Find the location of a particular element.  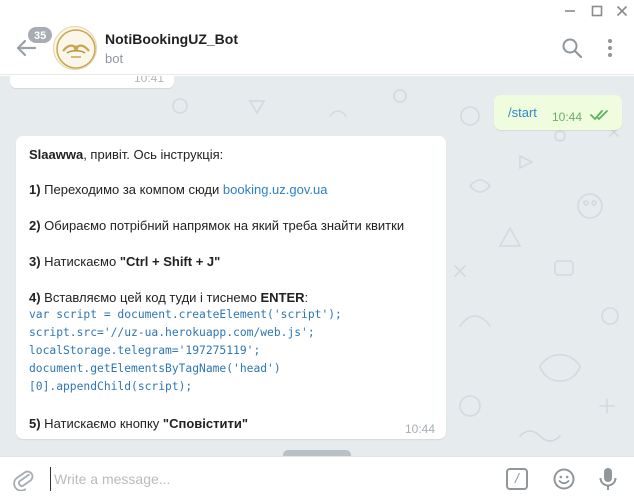

more-vertical-icon is located at coordinates (610, 48).